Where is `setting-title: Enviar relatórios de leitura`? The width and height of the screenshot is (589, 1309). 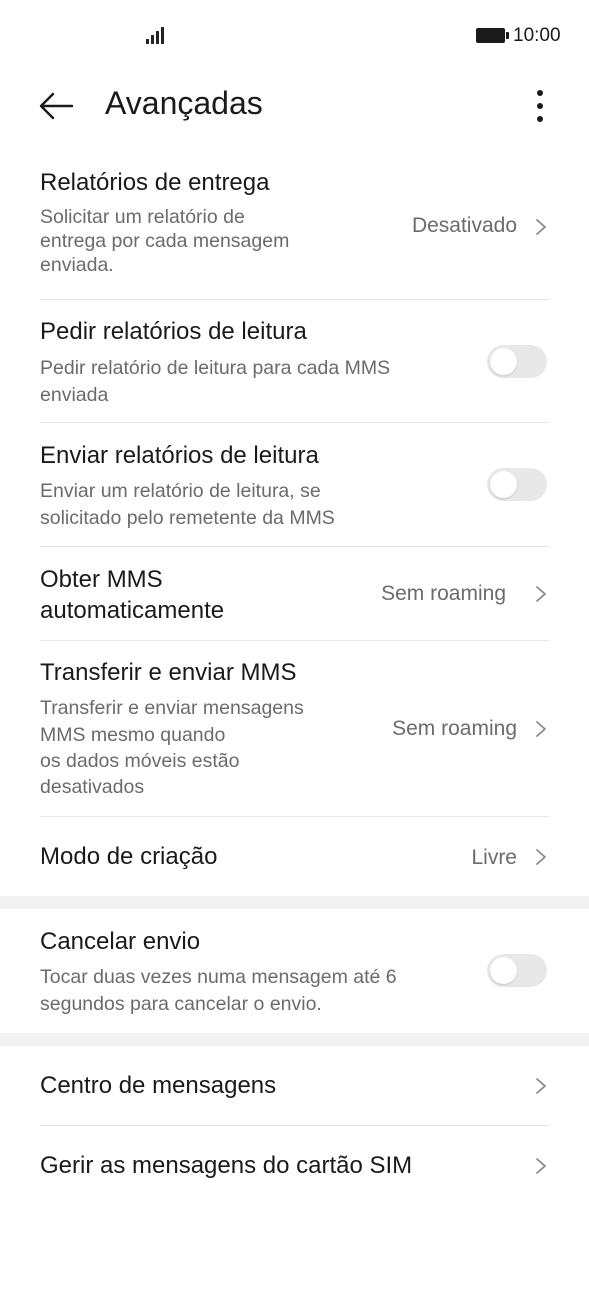 setting-title: Enviar relatórios de leitura is located at coordinates (179, 455).